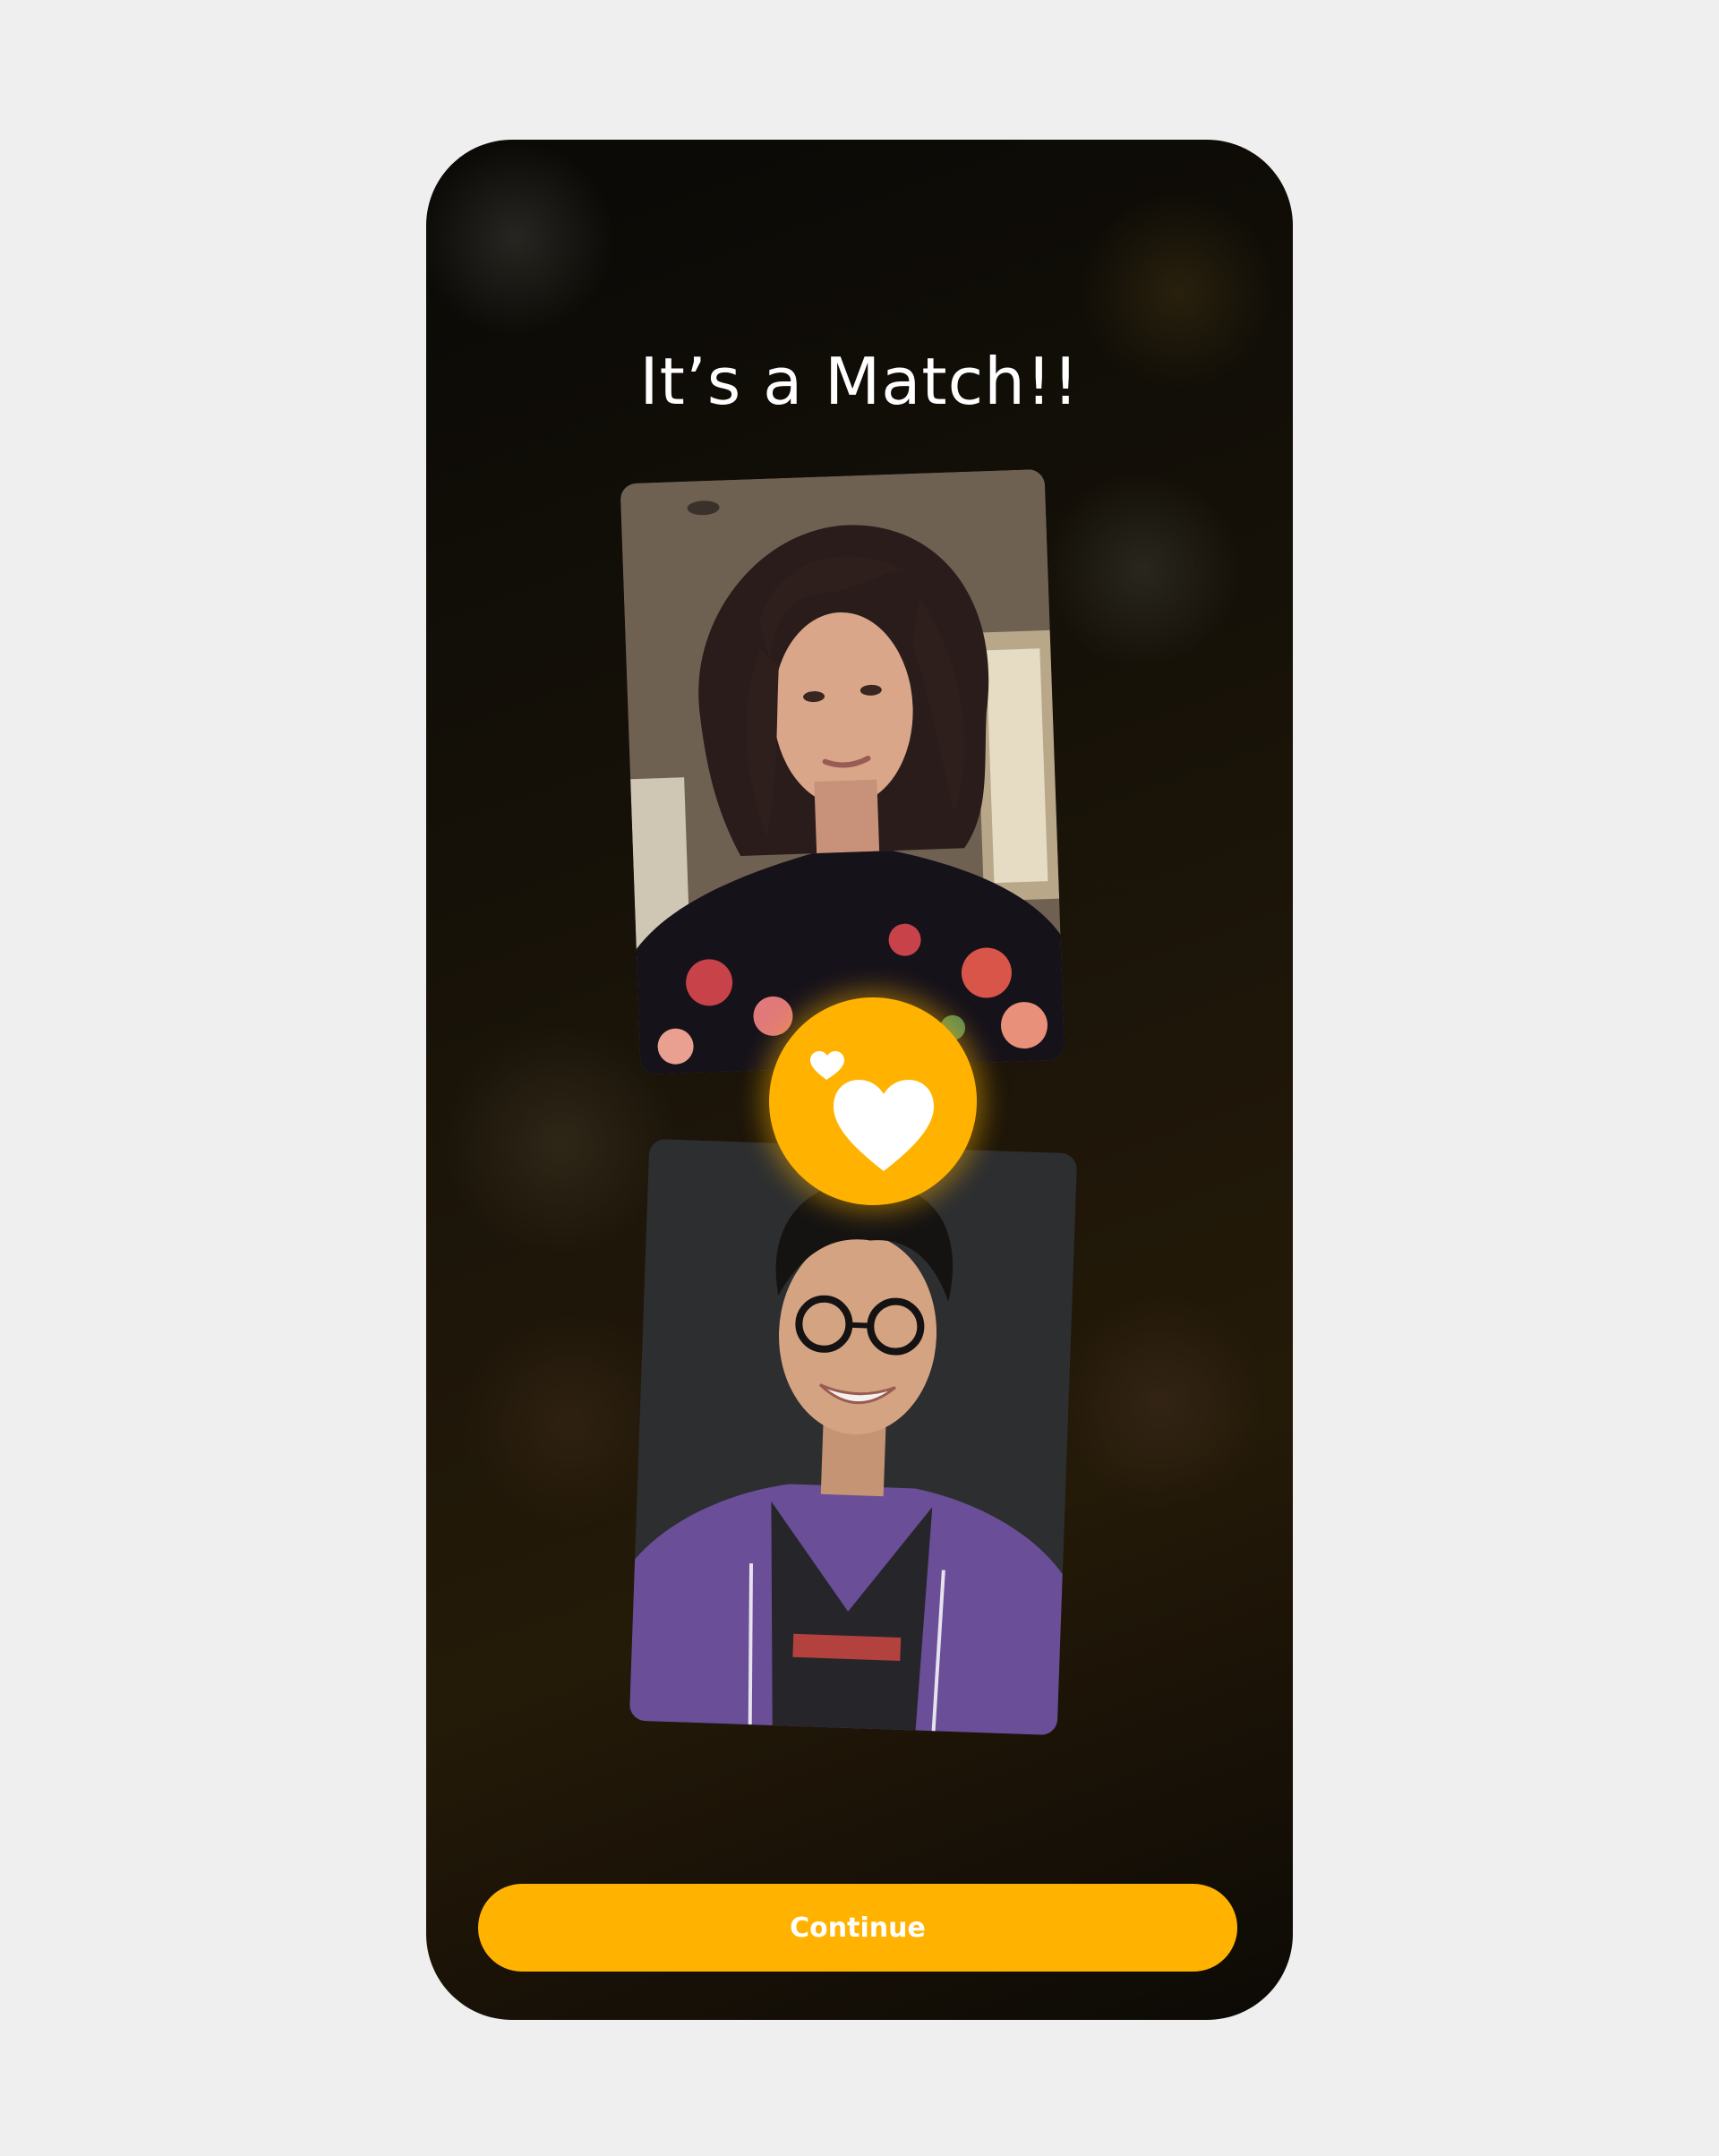  I want to click on man-profile-photo, so click(853, 1437).